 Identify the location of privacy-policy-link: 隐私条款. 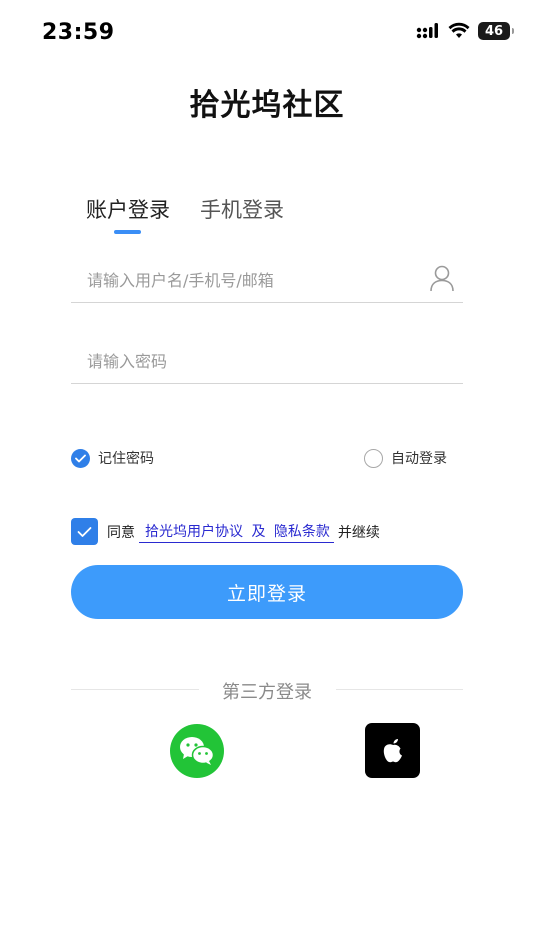
(302, 532).